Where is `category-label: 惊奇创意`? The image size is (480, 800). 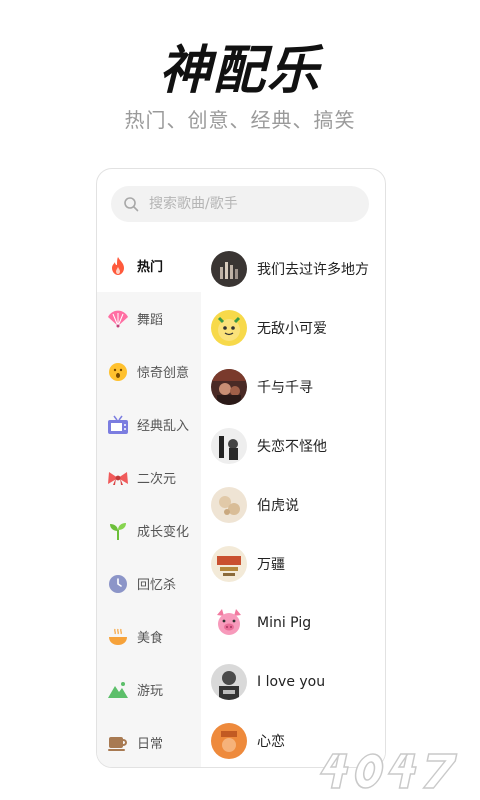 category-label: 惊奇创意 is located at coordinates (163, 373).